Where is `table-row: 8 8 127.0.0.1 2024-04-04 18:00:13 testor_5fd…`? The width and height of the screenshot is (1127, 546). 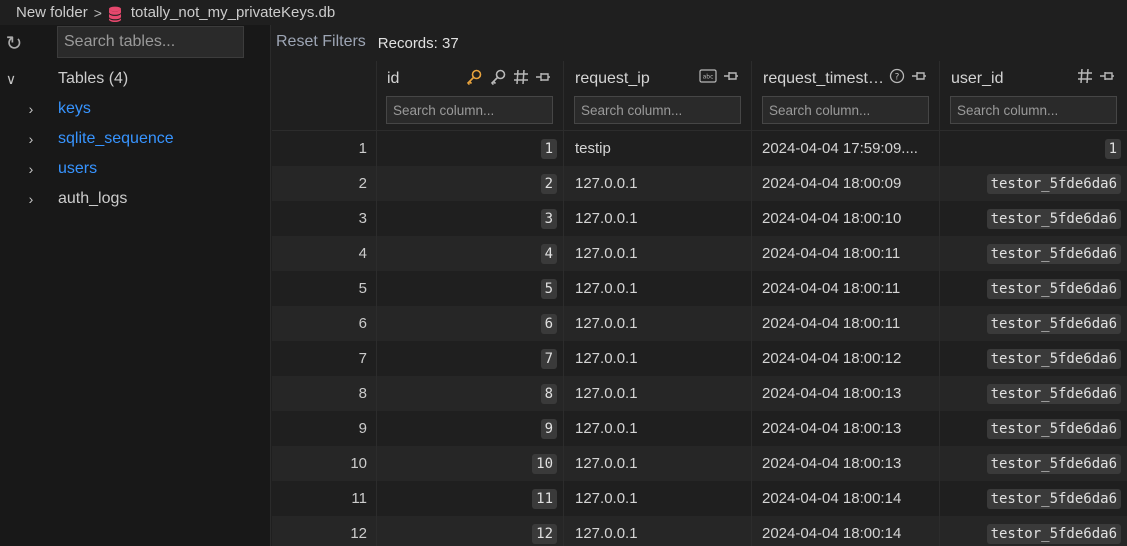 table-row: 8 8 127.0.0.1 2024-04-04 18:00:13 testor_5fd… is located at coordinates (699, 393).